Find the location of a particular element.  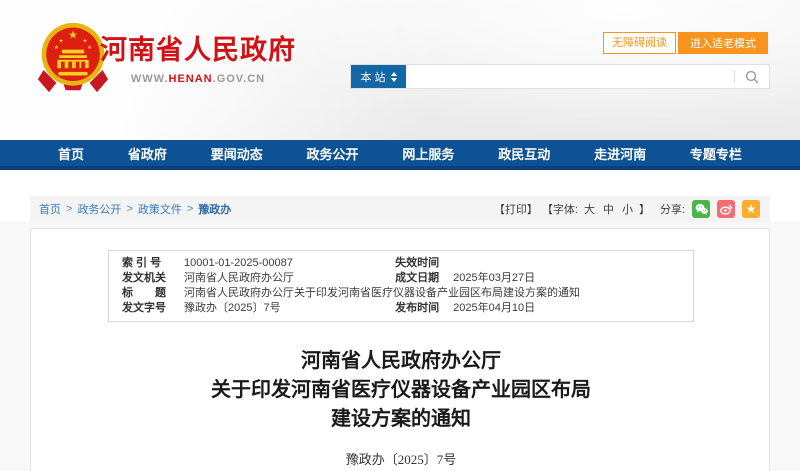

written-date-value: 2025年03月27日 is located at coordinates (494, 278).